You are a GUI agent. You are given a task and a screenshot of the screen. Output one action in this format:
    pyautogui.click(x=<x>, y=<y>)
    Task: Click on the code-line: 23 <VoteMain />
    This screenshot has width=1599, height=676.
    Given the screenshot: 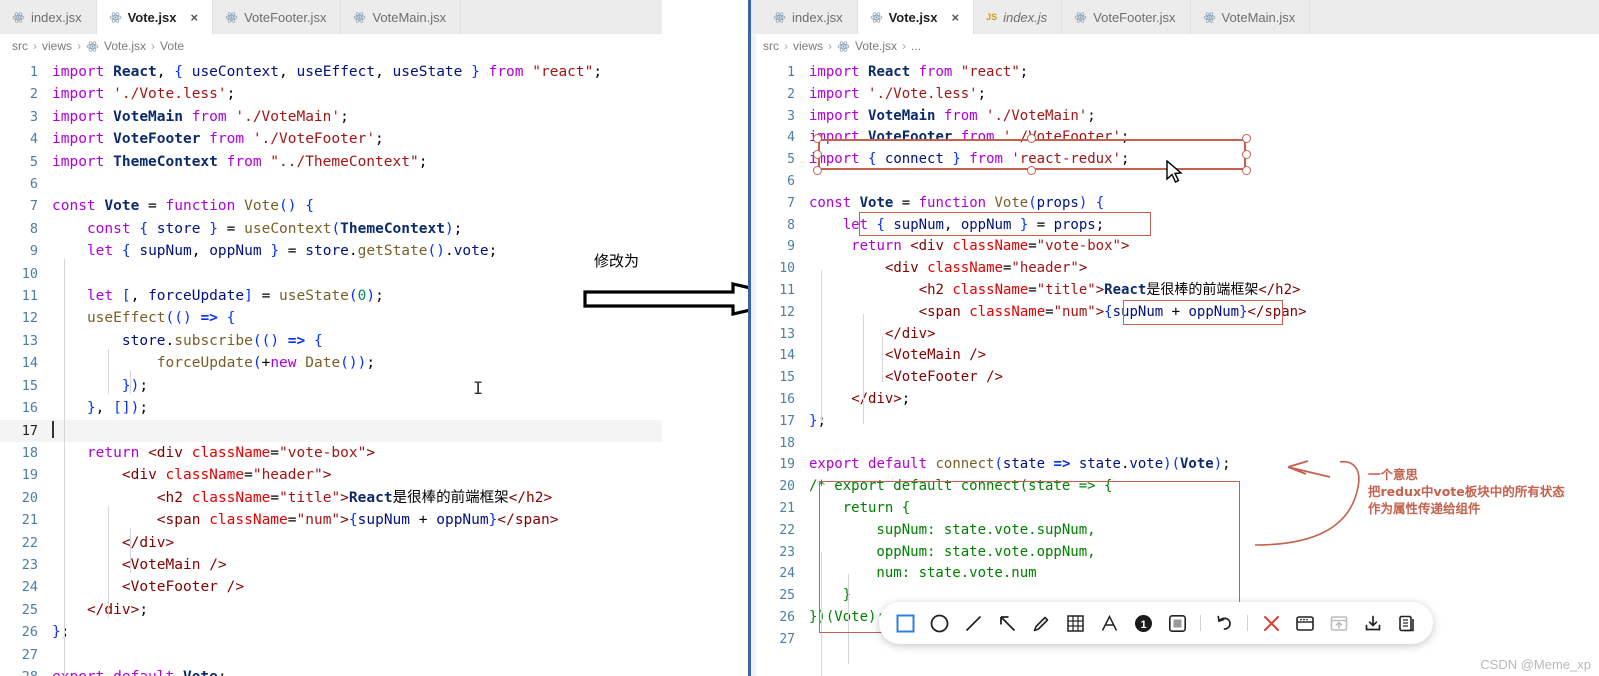 What is the action you would take?
    pyautogui.click(x=331, y=565)
    